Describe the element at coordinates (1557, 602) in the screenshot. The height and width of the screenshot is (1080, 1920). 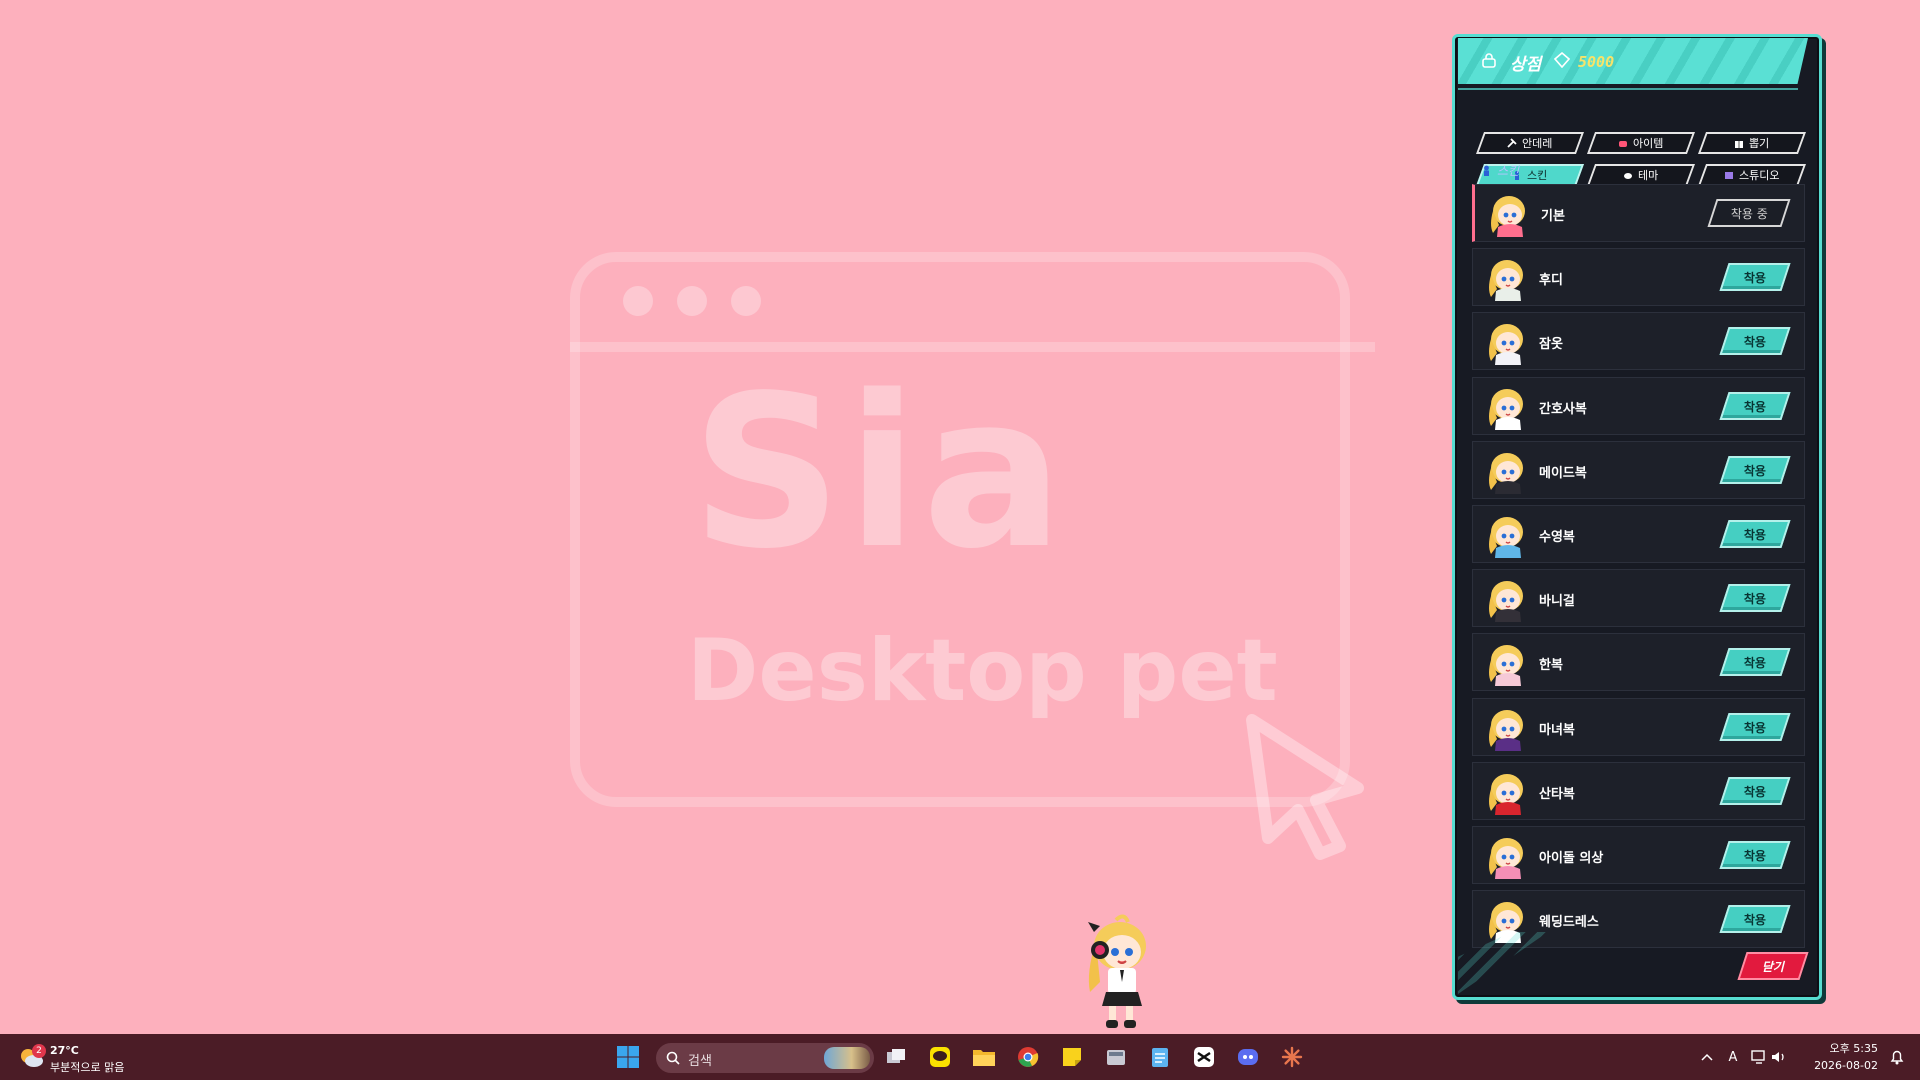
I see `skin-name: 바니걸` at that location.